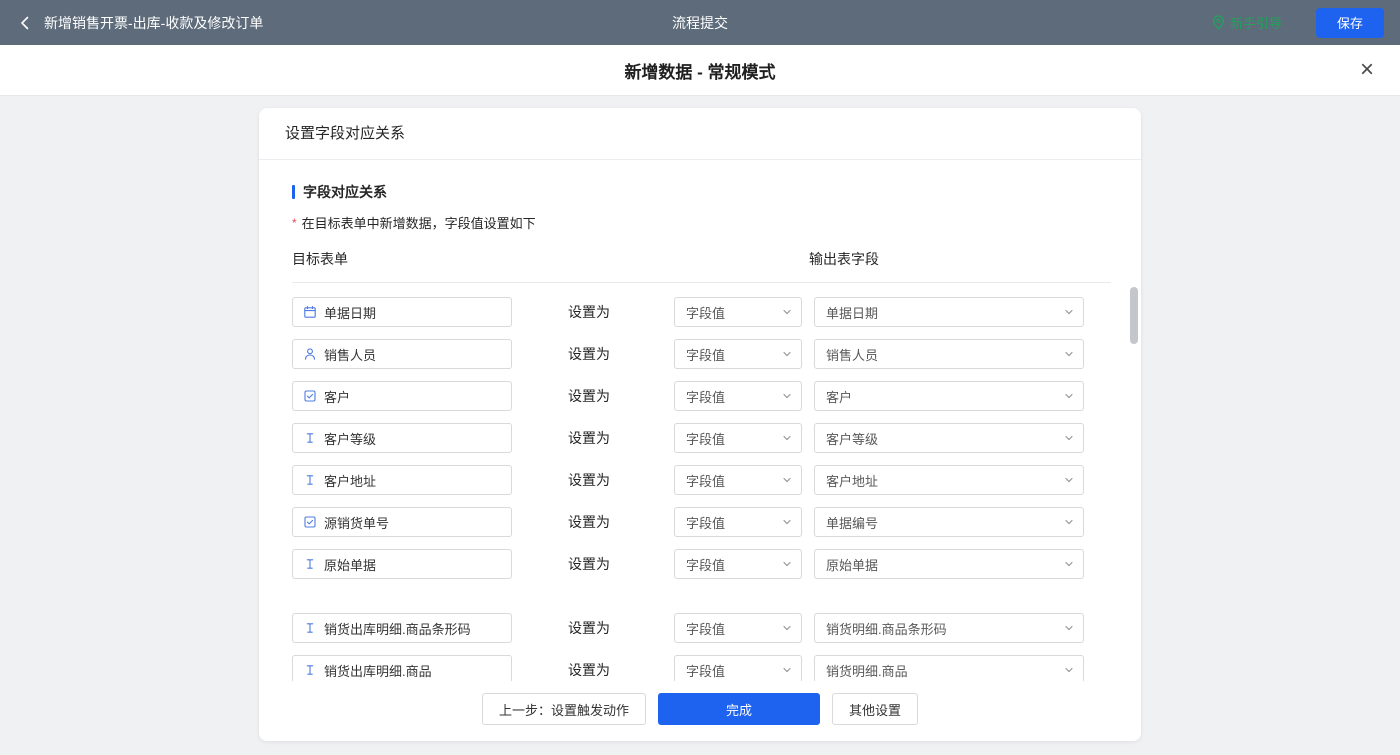 The height and width of the screenshot is (755, 1400). Describe the element at coordinates (402, 312) in the screenshot. I see `target-field-box: 单据日期` at that location.